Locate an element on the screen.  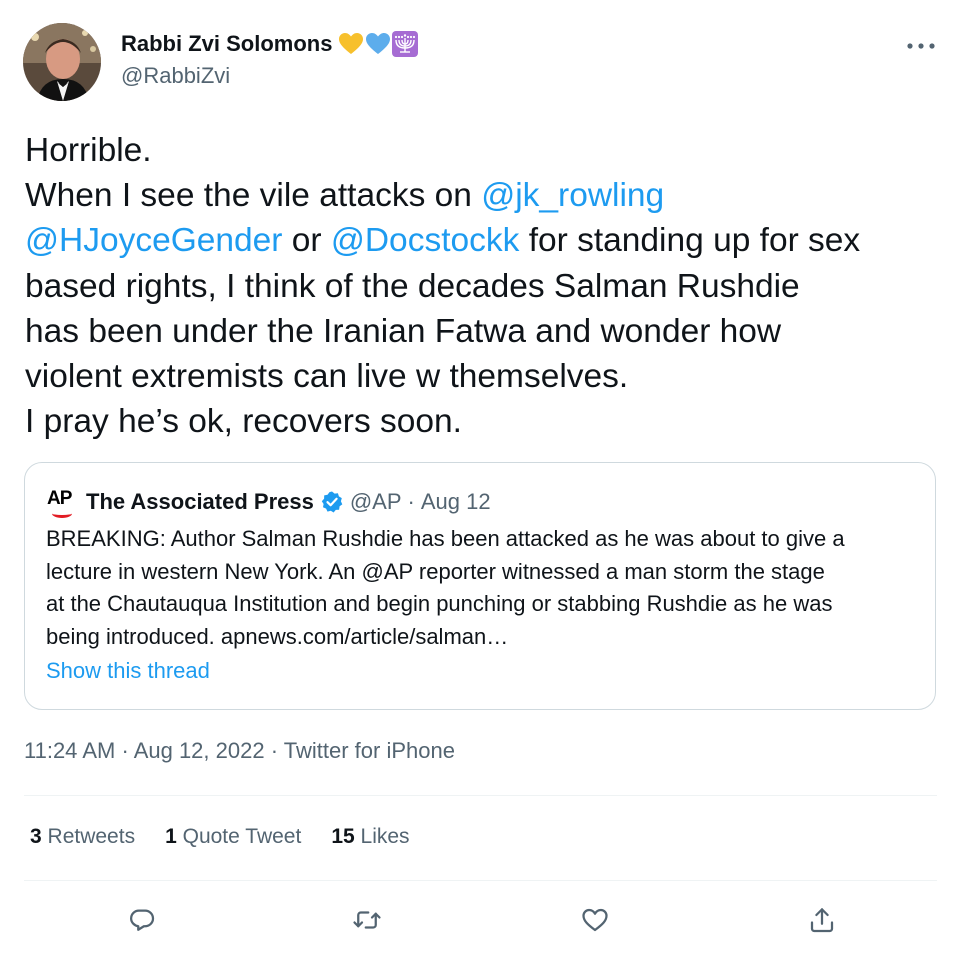
retweet-button is located at coordinates (367, 920).